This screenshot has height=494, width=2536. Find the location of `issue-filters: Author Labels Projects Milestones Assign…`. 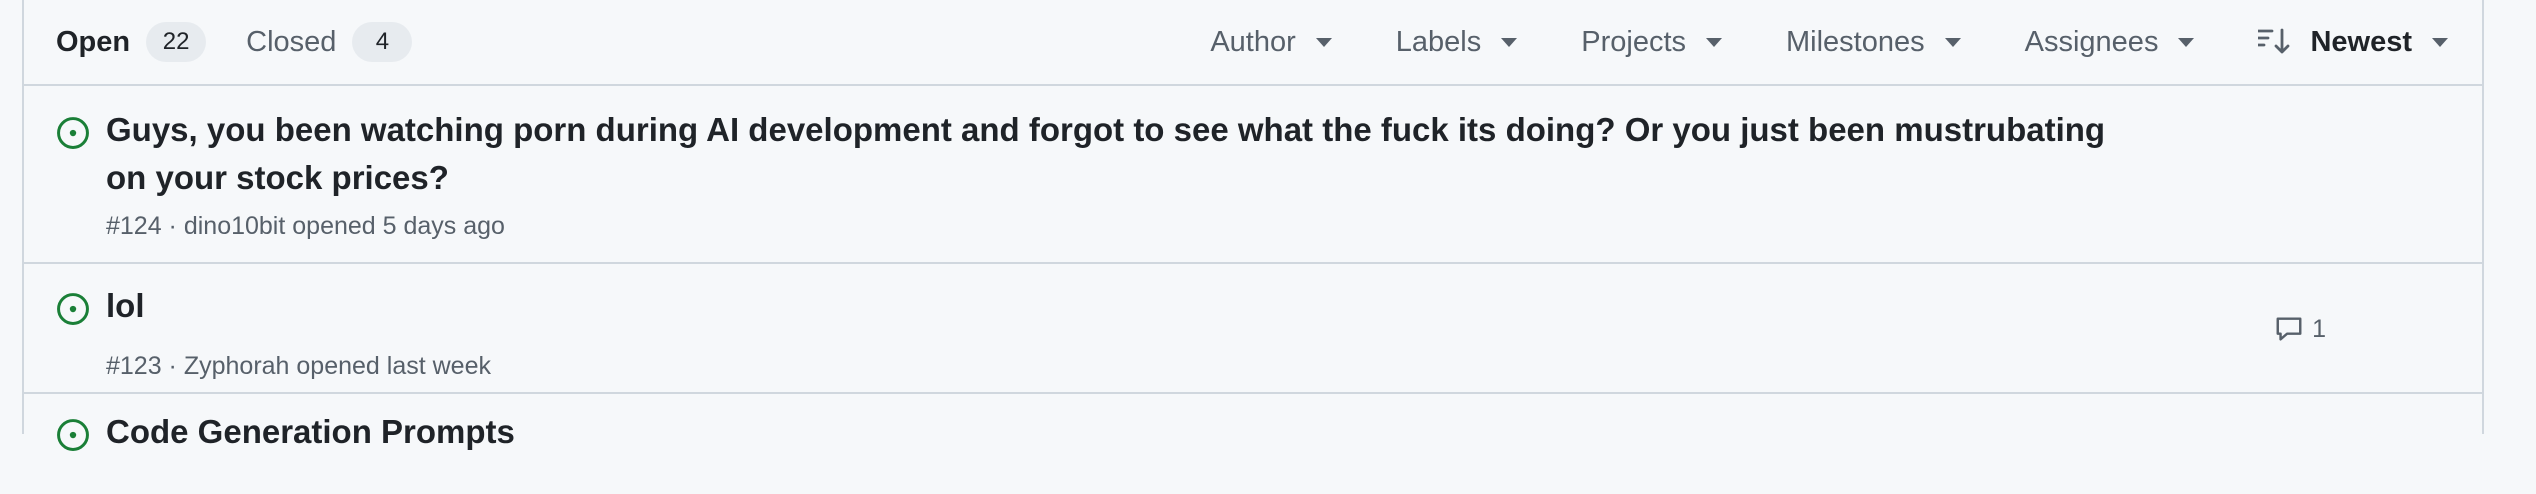

issue-filters: Author Labels Projects Milestones Assign… is located at coordinates (1797, 42).